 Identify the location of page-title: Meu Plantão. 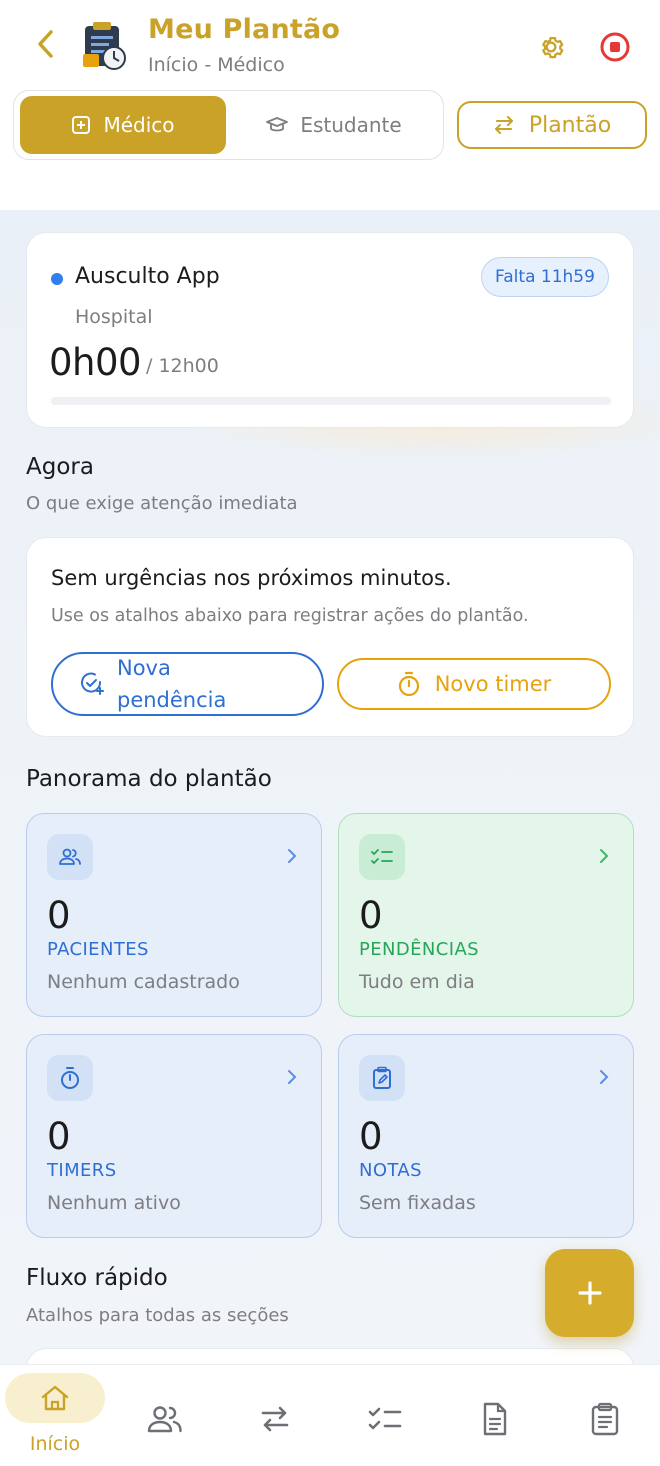
(244, 29).